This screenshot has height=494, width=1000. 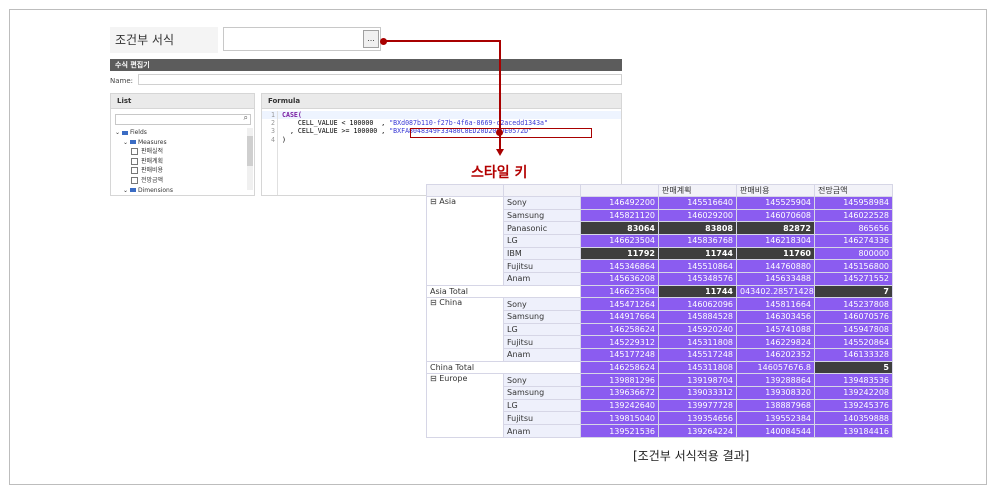 I want to click on list-panel-header: List, so click(x=182, y=101).